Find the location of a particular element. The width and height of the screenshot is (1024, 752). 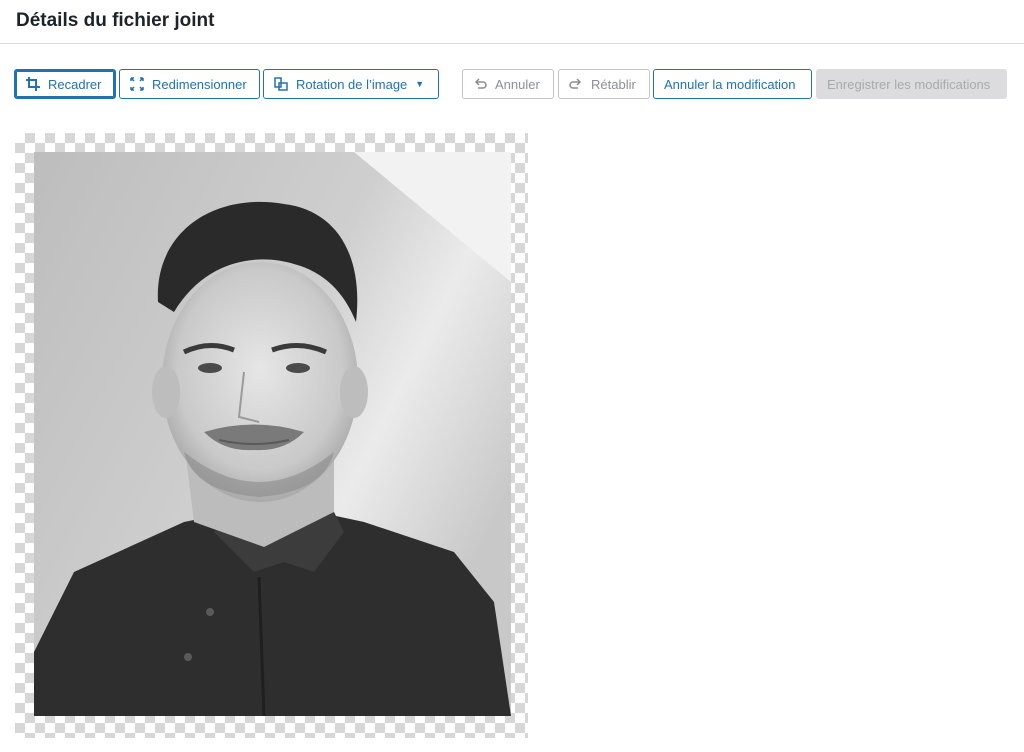

rotate-icon is located at coordinates (281, 84).